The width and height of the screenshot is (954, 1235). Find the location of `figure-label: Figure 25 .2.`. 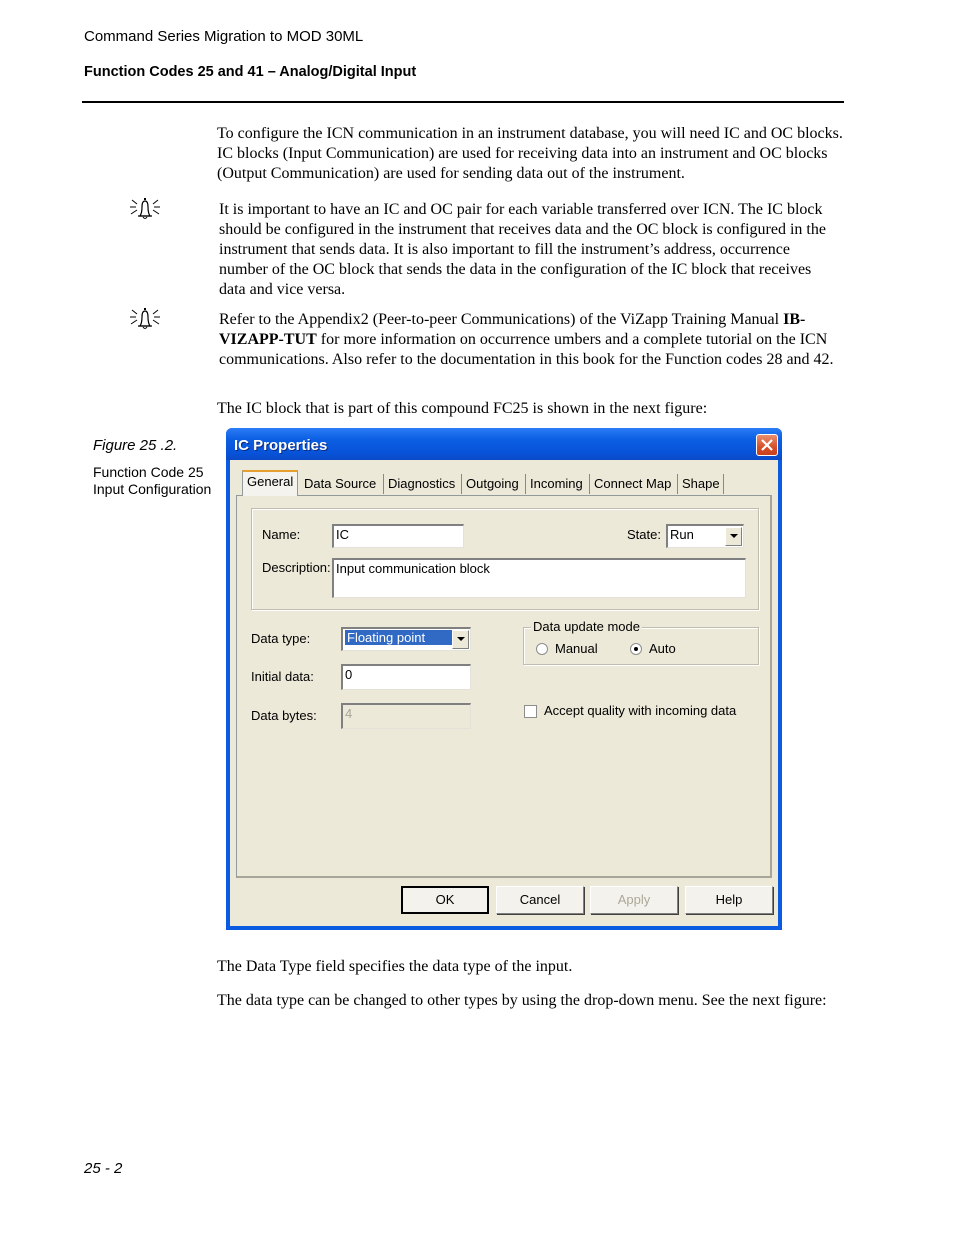

figure-label: Figure 25 .2. is located at coordinates (135, 445).